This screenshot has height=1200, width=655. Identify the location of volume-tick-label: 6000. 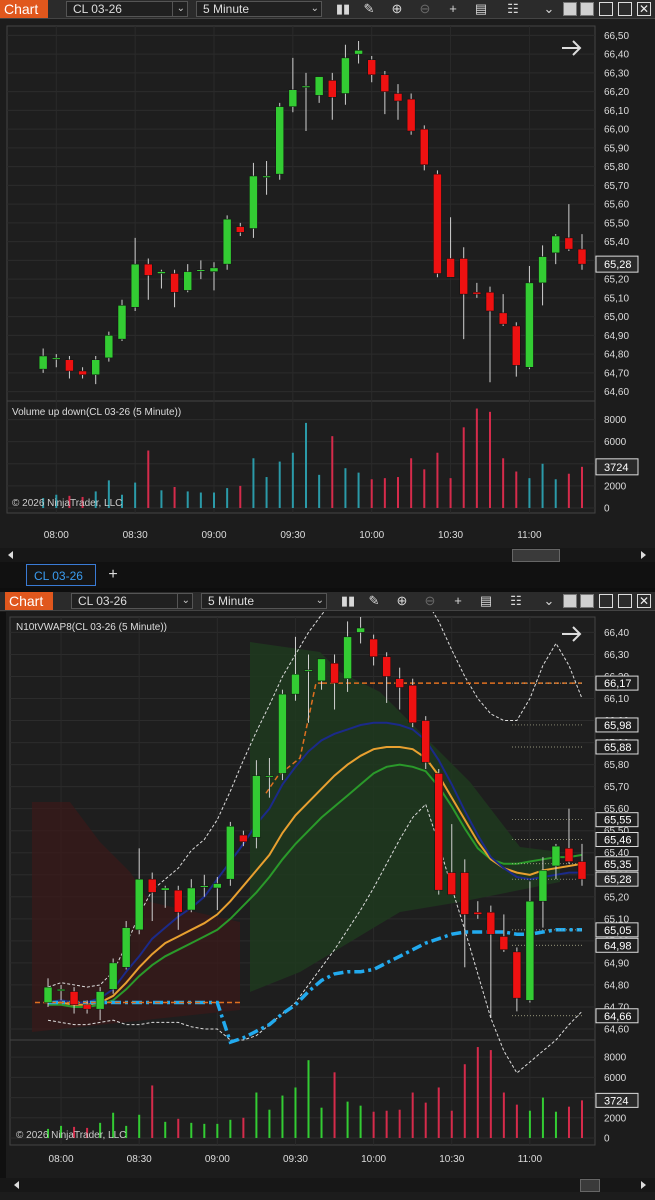
(615, 1078).